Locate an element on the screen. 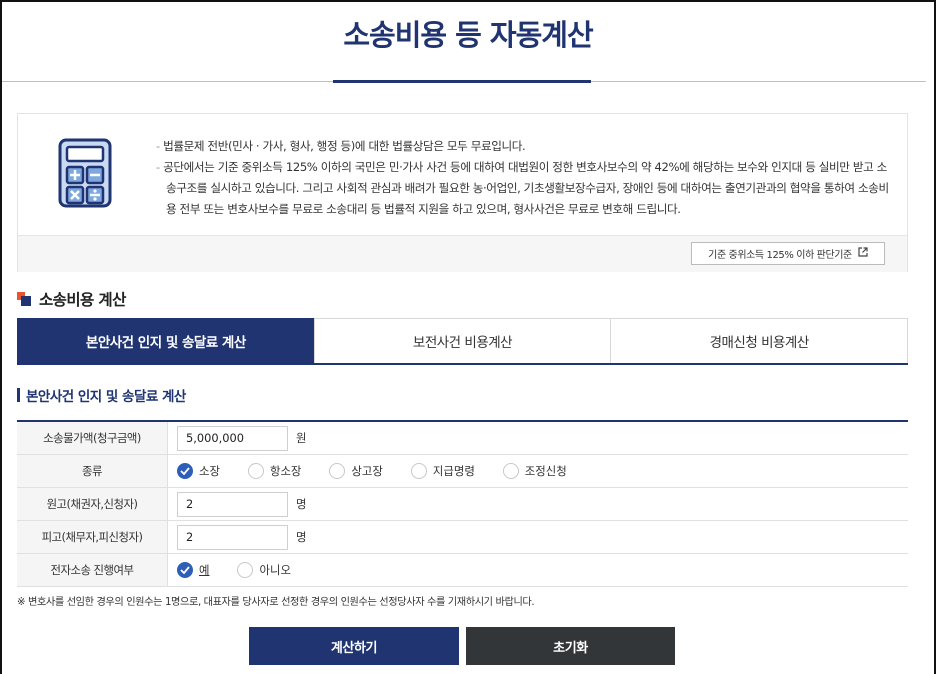 This screenshot has width=936, height=674. plaintiff-label: 원고(채권자,신청자) is located at coordinates (92, 504).